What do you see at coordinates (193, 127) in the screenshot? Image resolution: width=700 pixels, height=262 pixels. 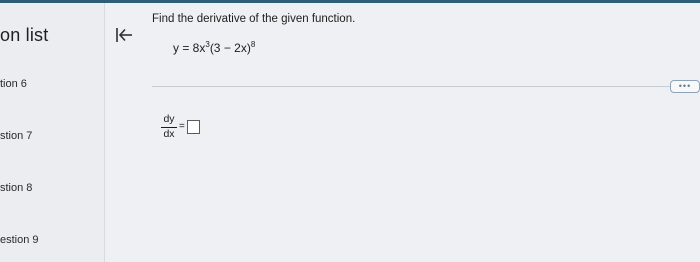 I see `answer-input` at bounding box center [193, 127].